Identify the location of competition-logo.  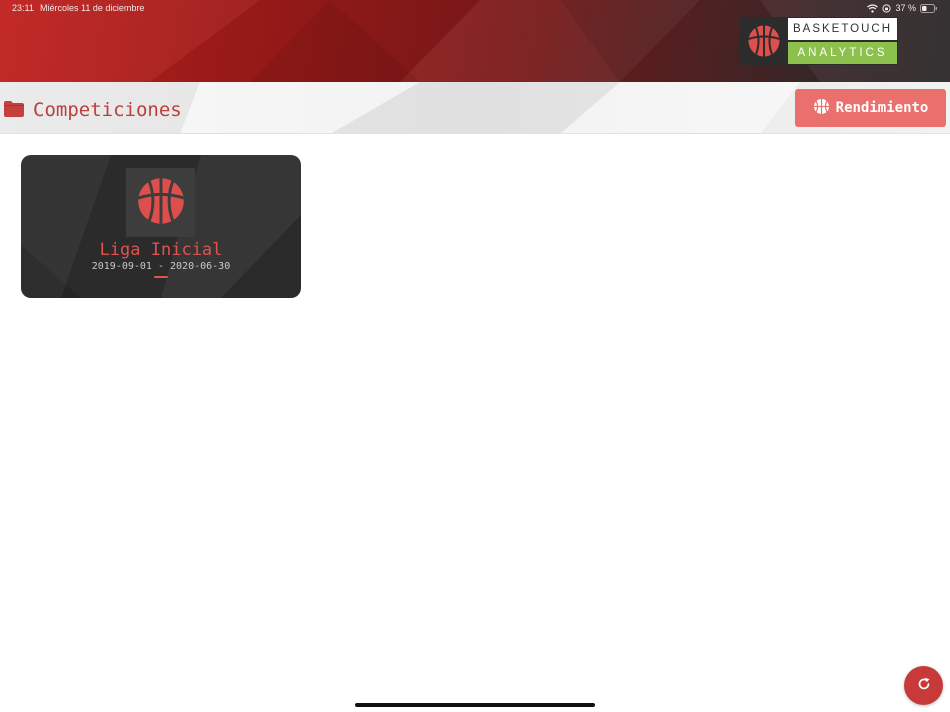
(160, 202).